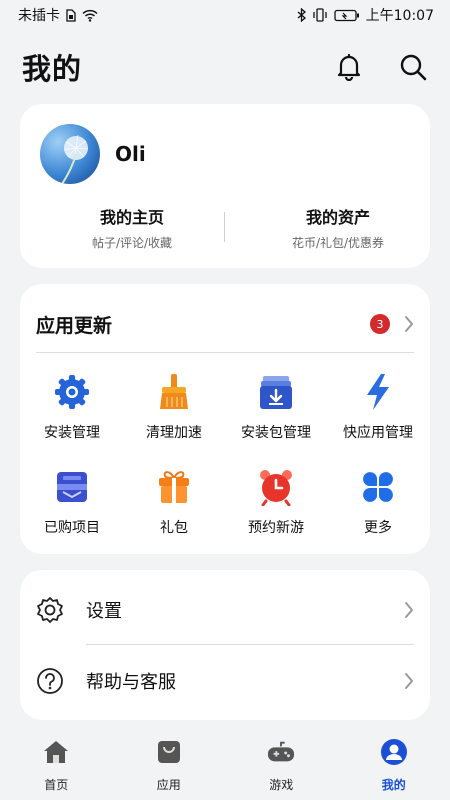 The width and height of the screenshot is (450, 800). I want to click on battery-icon, so click(346, 15).